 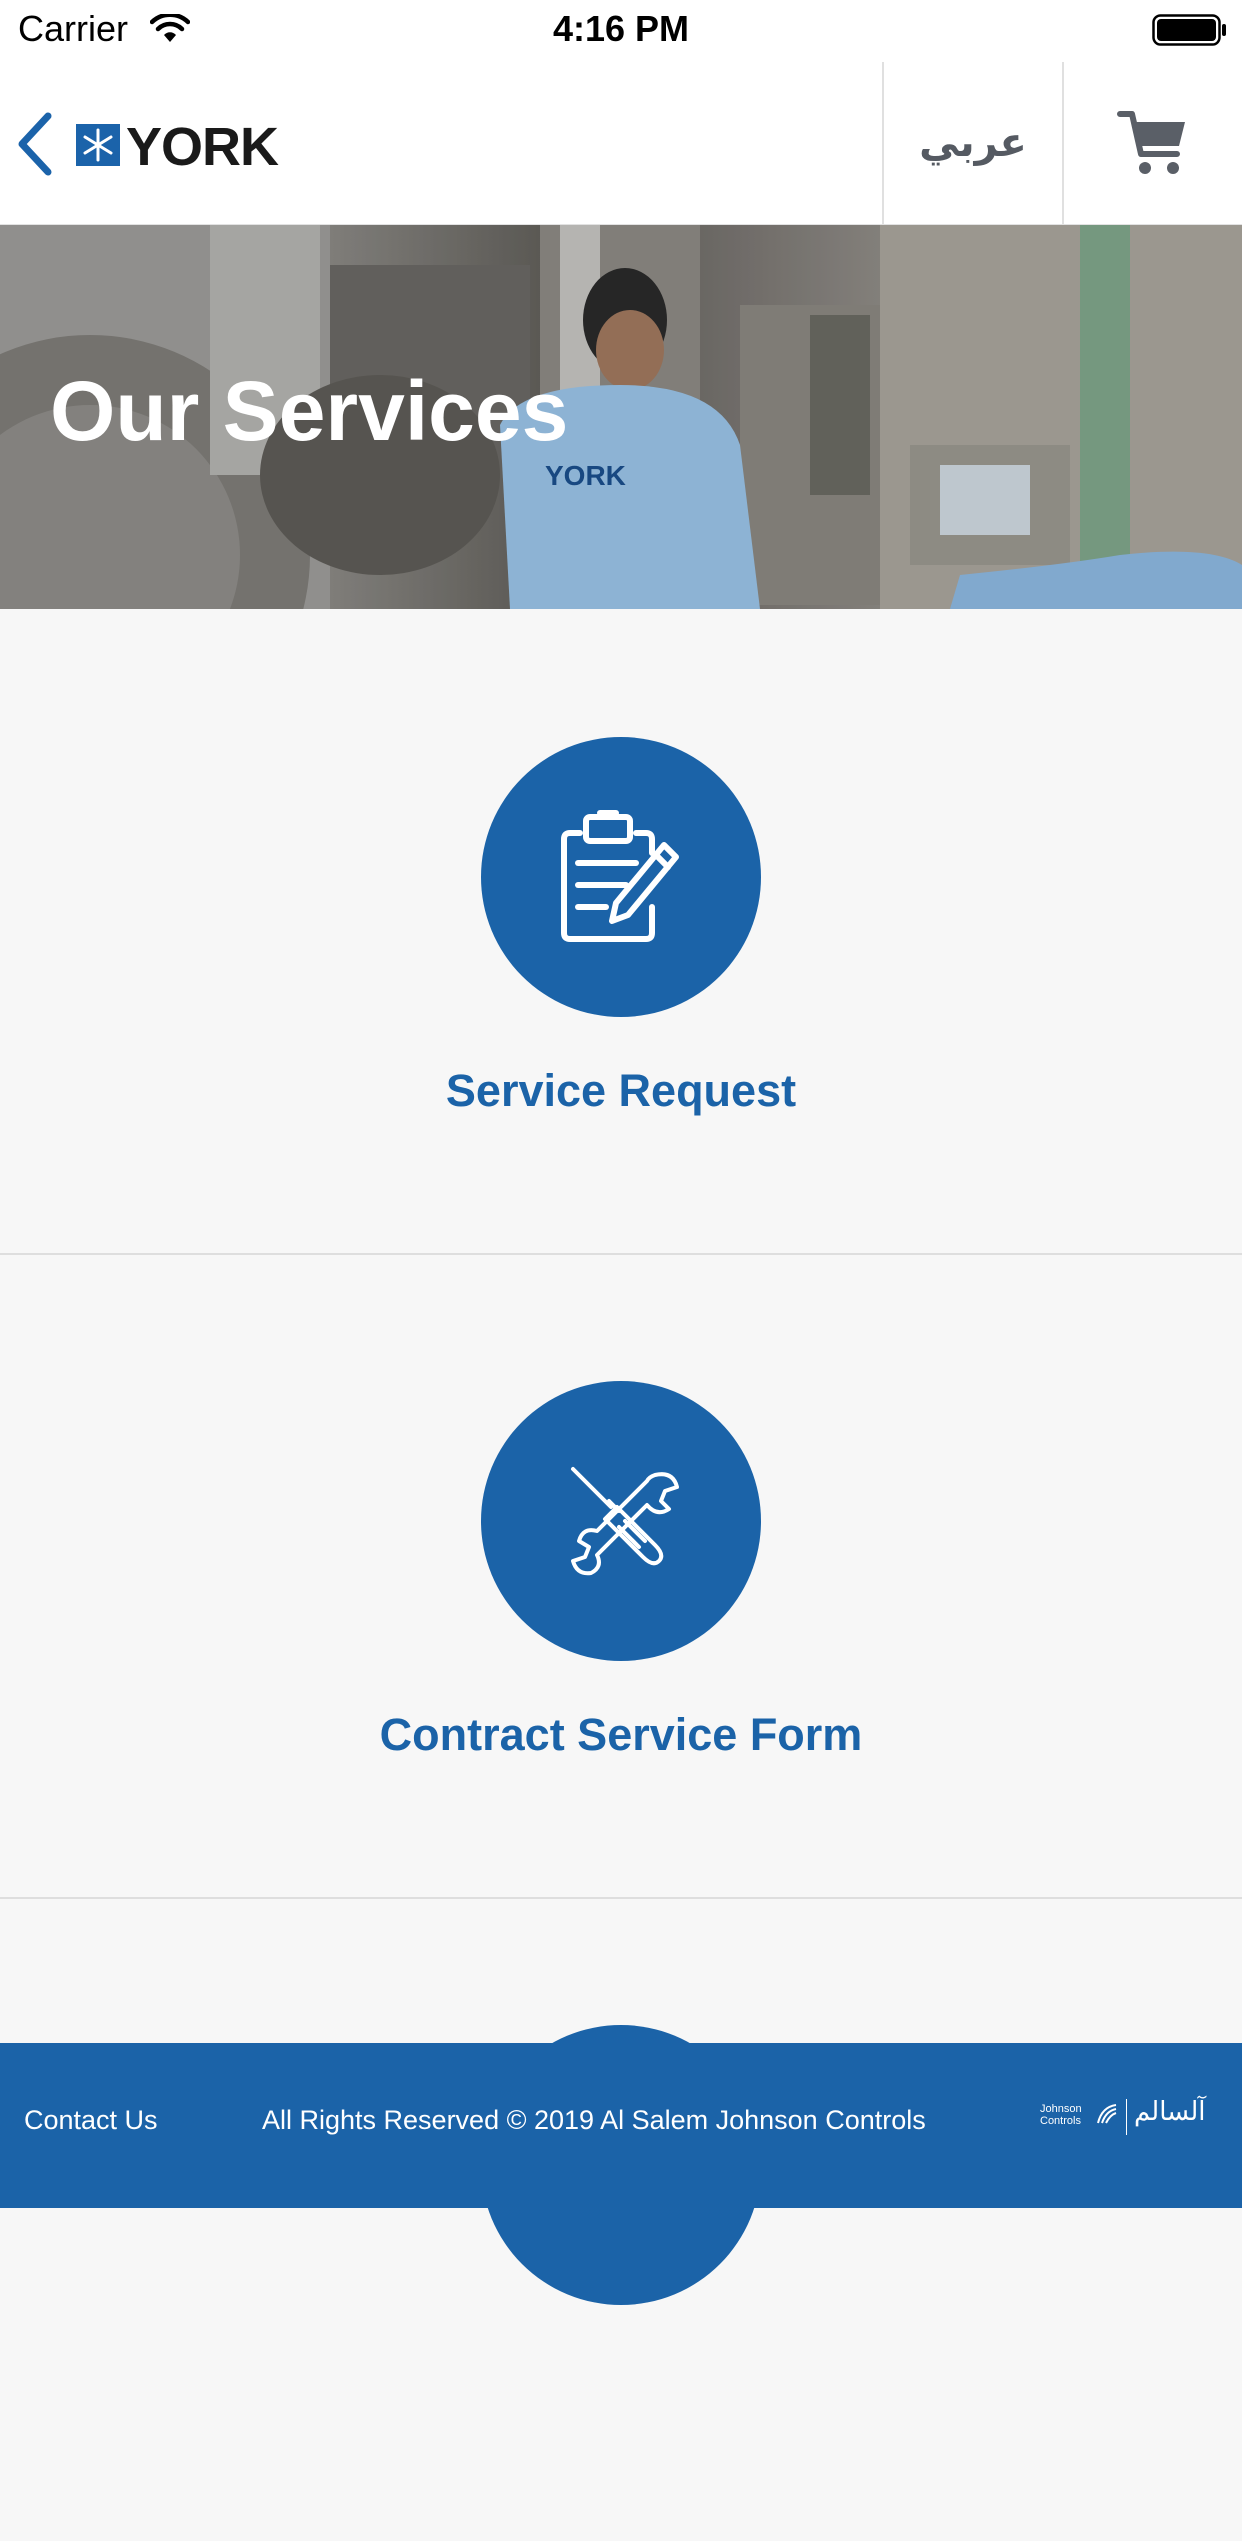 I want to click on york-logo: YORK, so click(x=186, y=147).